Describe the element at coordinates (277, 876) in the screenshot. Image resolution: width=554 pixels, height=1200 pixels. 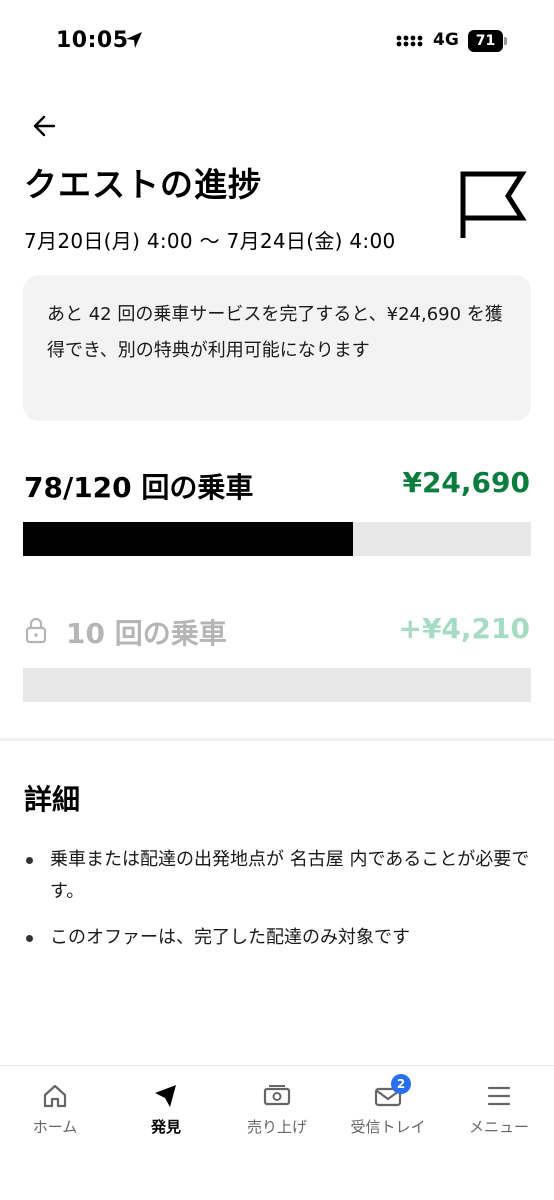
I see `details-item: 乗車または配達の出発地点が 名古屋 内であることが必要です。` at that location.